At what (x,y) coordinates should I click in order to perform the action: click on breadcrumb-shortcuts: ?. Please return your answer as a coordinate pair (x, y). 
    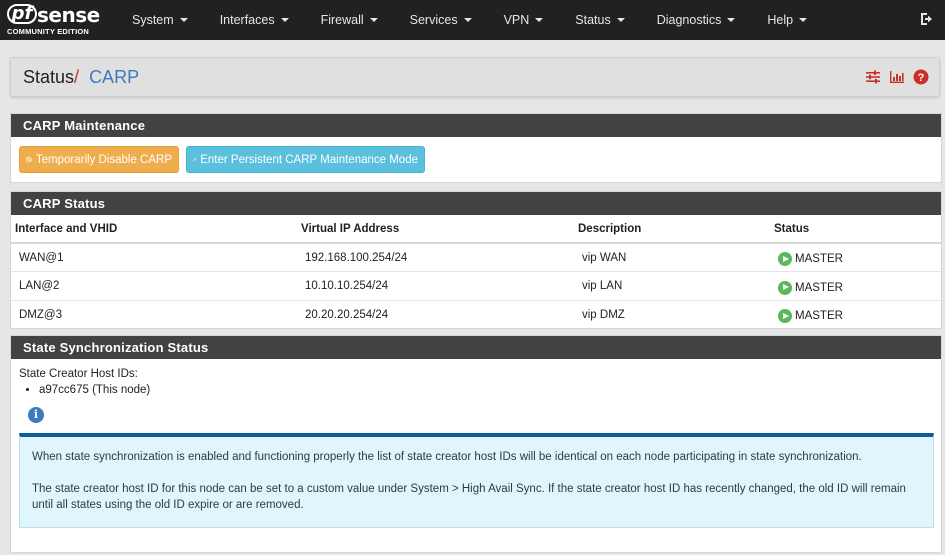
    Looking at the image, I should click on (897, 77).